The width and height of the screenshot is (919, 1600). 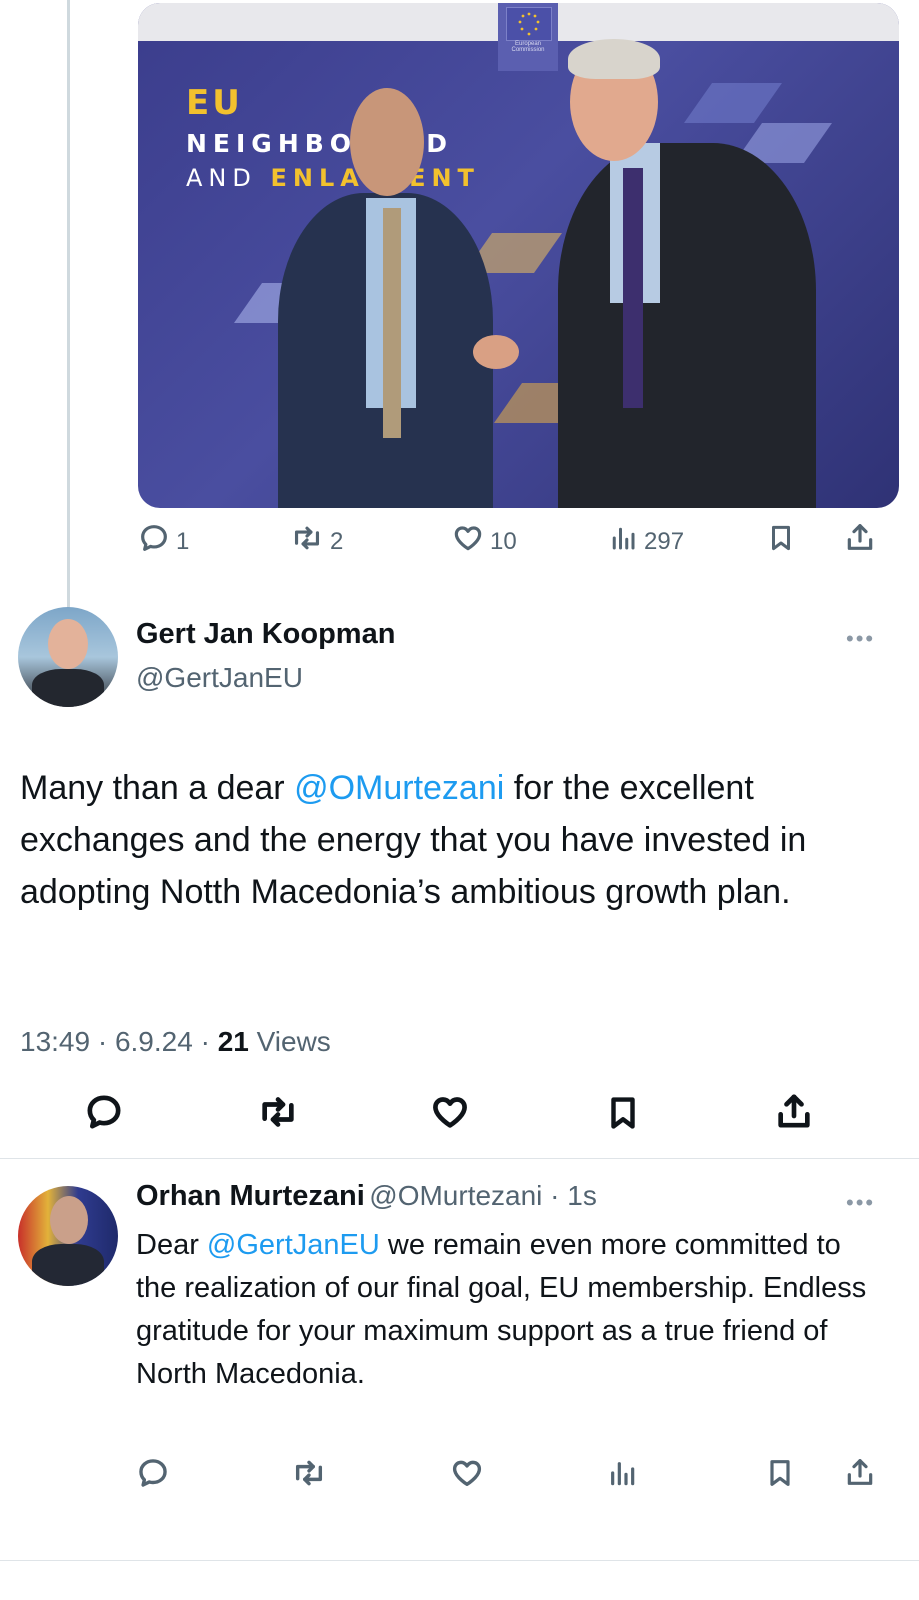 What do you see at coordinates (860, 1203) in the screenshot?
I see `reply-more-options-icon: •••` at bounding box center [860, 1203].